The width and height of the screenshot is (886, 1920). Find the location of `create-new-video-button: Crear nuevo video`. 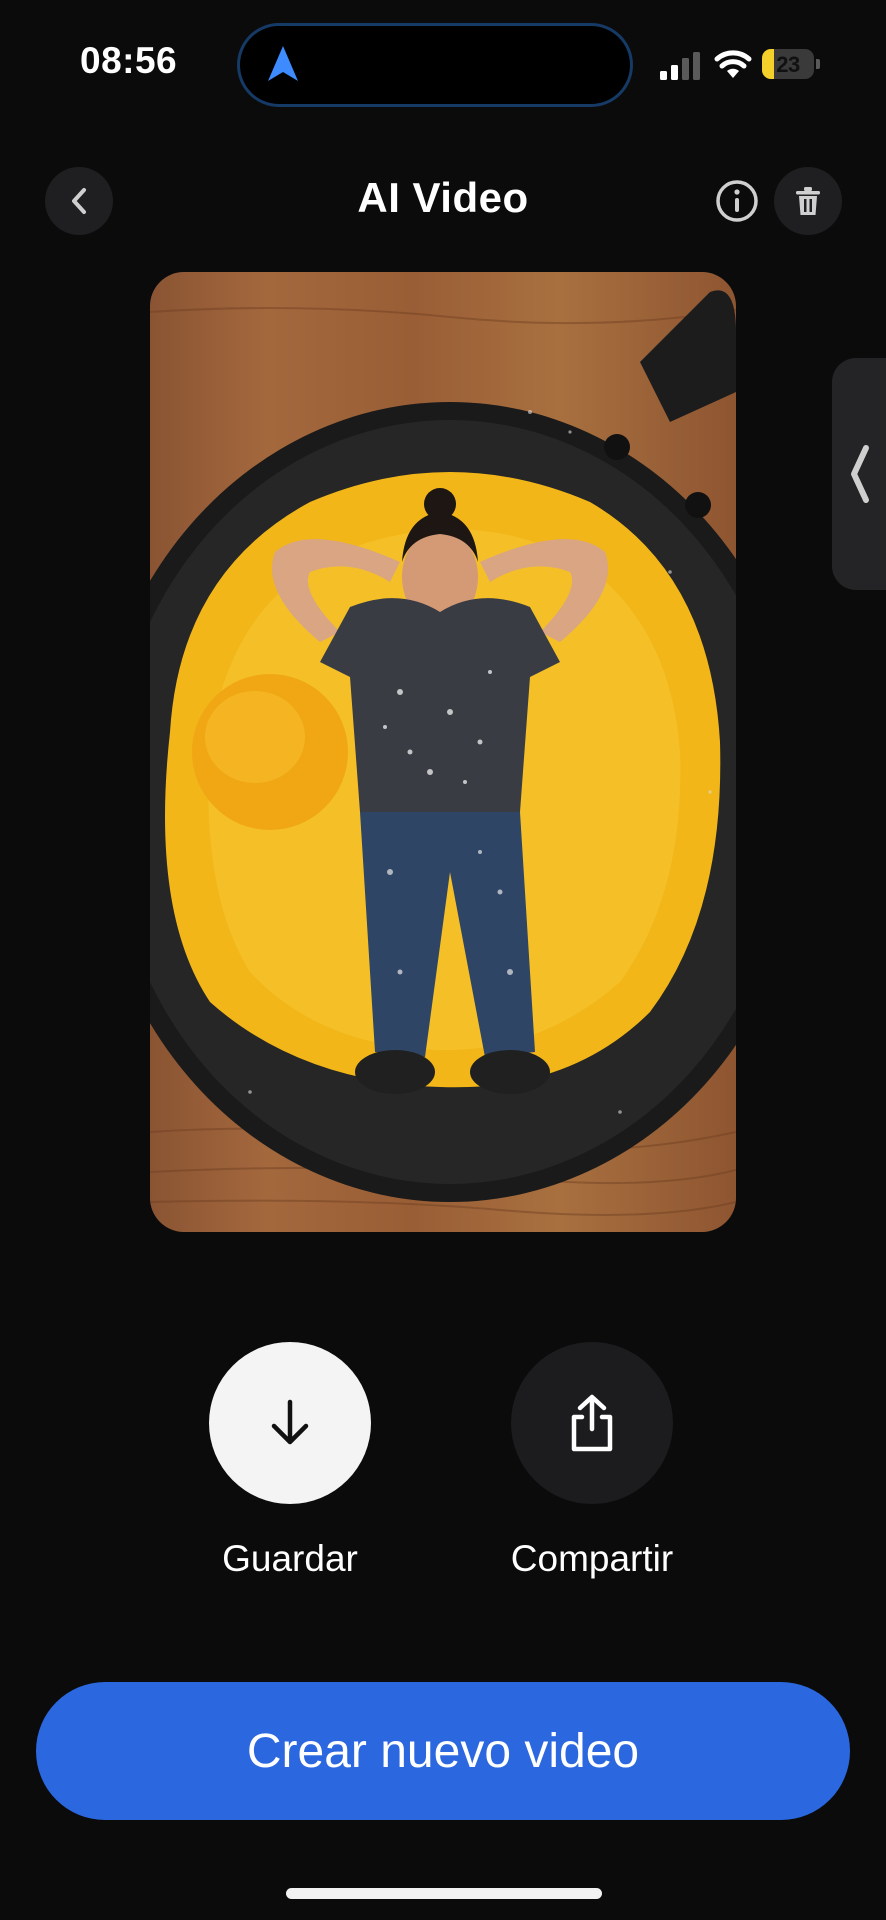

create-new-video-button: Crear nuevo video is located at coordinates (443, 1751).